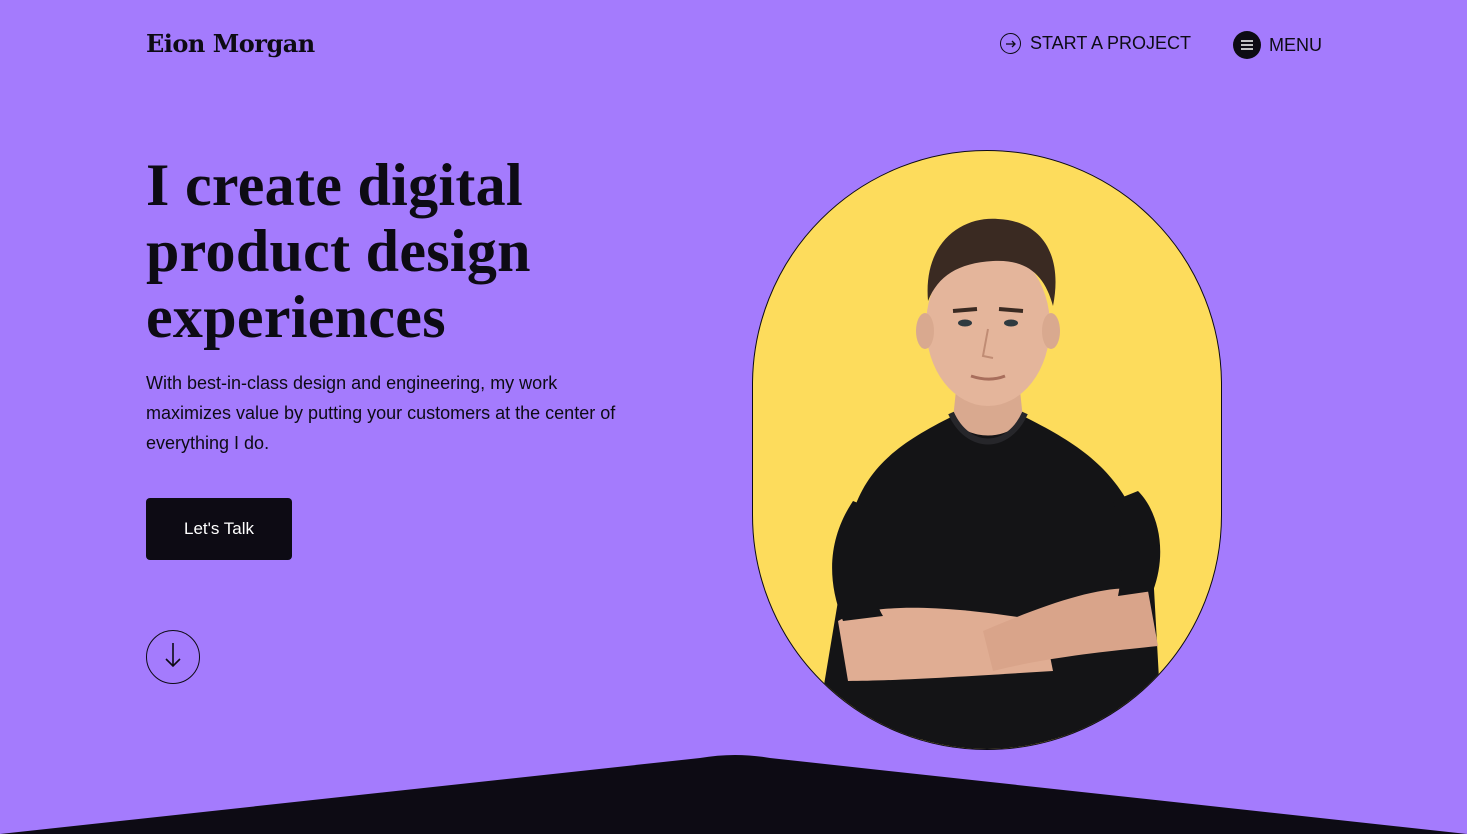 The height and width of the screenshot is (834, 1467). I want to click on arrow-down-icon, so click(173, 657).